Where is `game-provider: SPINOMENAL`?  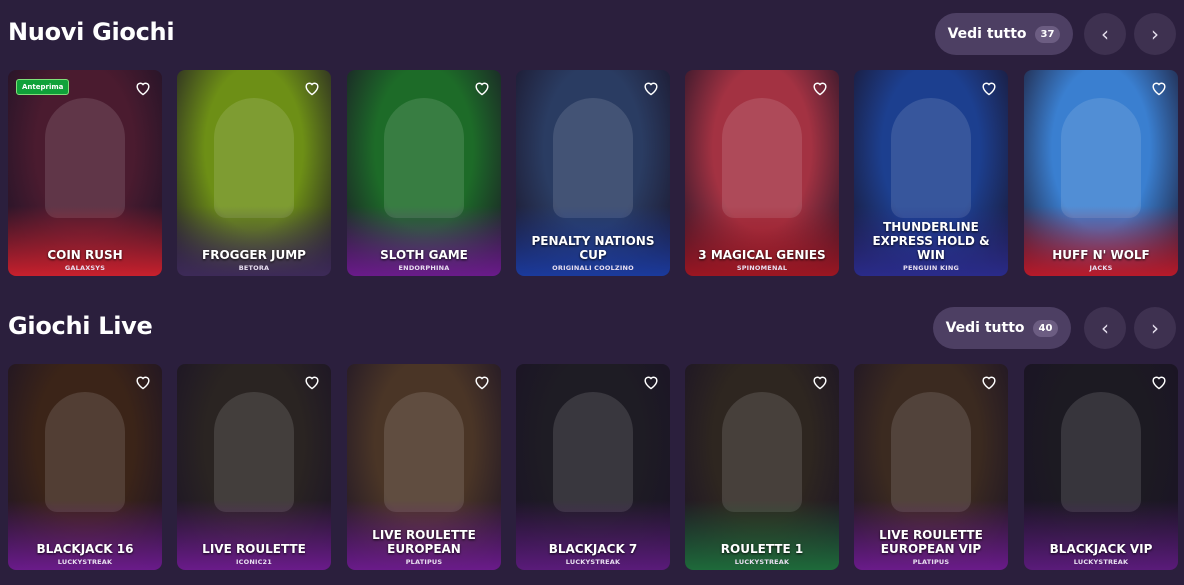
game-provider: SPINOMENAL is located at coordinates (762, 268).